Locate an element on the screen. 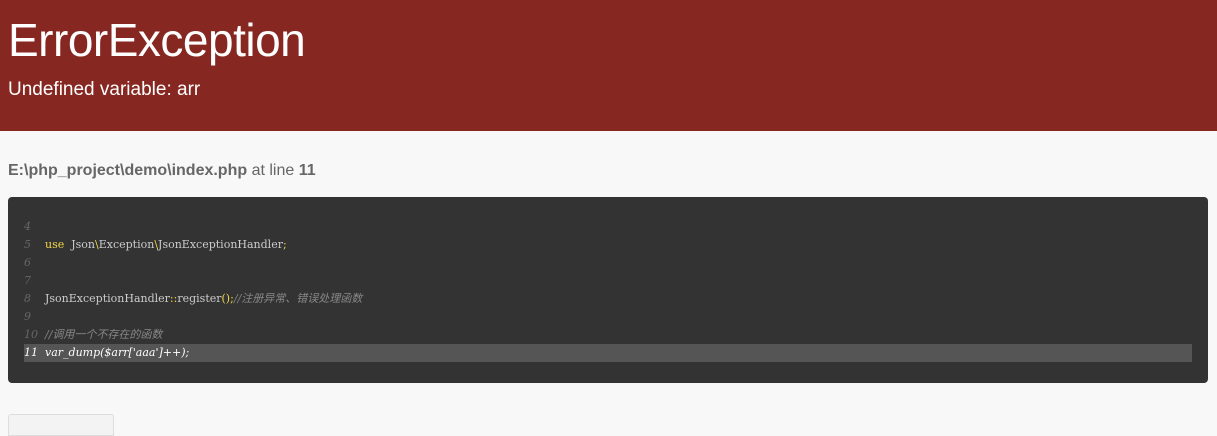 This screenshot has width=1217, height=436. code-token: register is located at coordinates (199, 298).